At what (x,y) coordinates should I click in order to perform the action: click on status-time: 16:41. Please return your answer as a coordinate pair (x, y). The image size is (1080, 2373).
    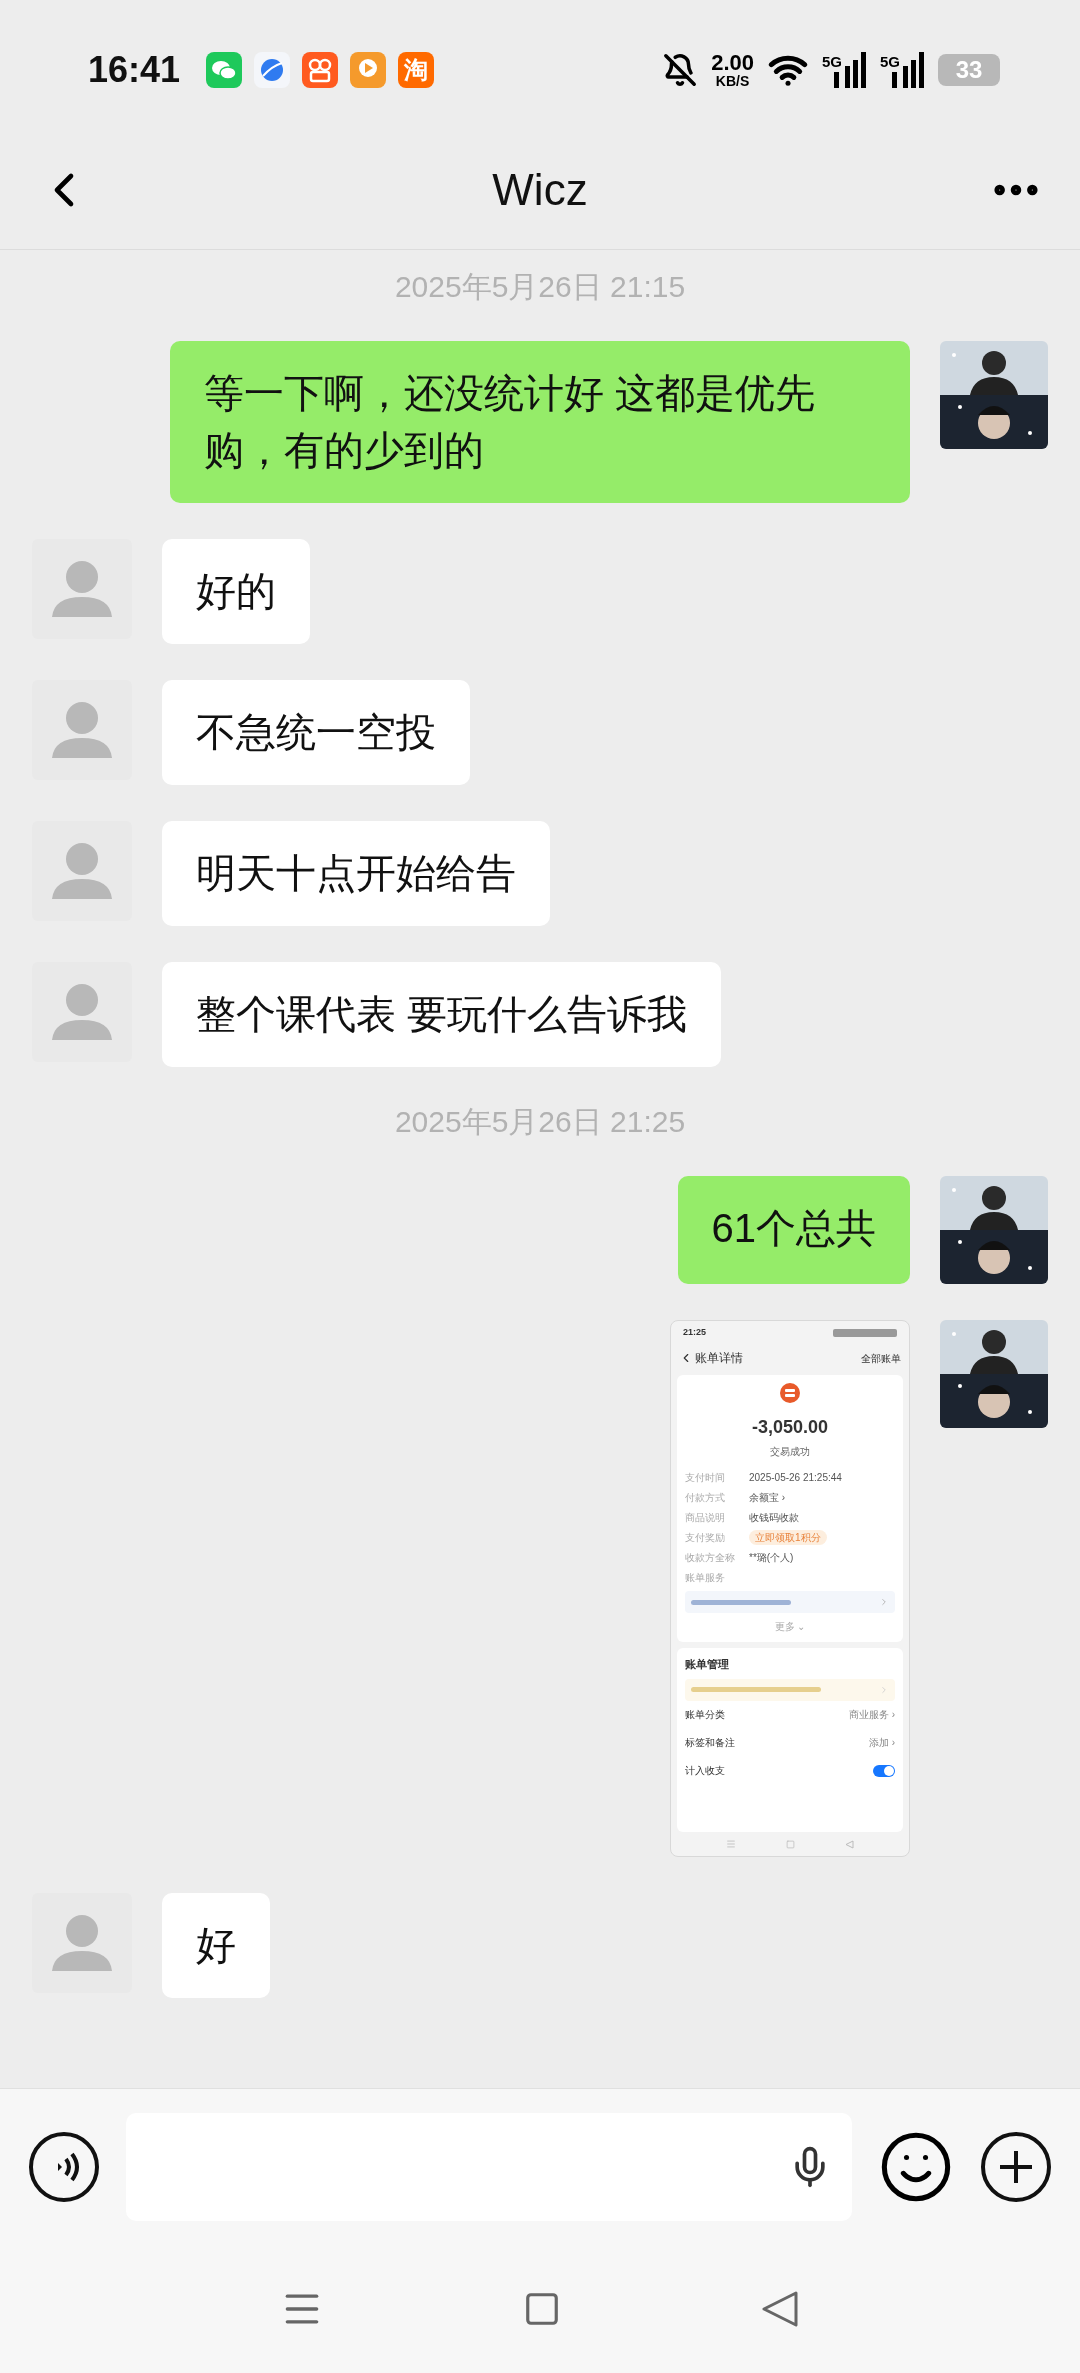
    Looking at the image, I should click on (134, 70).